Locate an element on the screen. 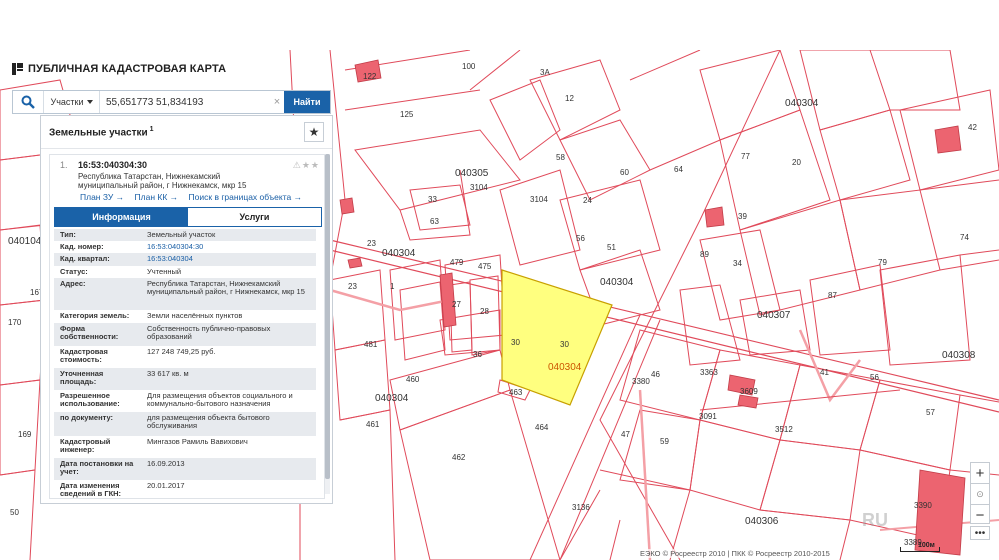 The width and height of the screenshot is (999, 560). plot-number: 3609 is located at coordinates (749, 391).